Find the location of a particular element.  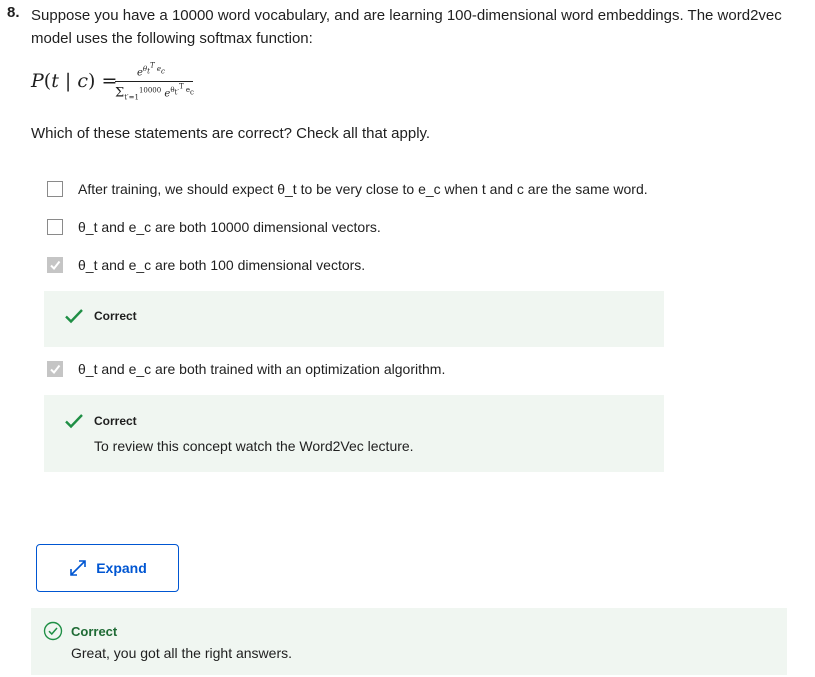

circle-check-icon is located at coordinates (53, 631).